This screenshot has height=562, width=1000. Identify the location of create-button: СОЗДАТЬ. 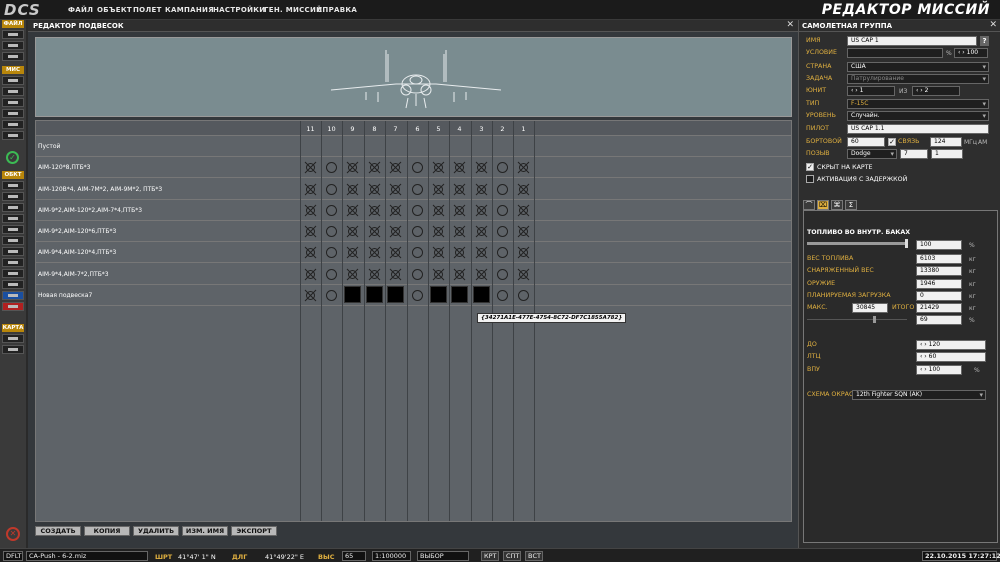
(58, 531).